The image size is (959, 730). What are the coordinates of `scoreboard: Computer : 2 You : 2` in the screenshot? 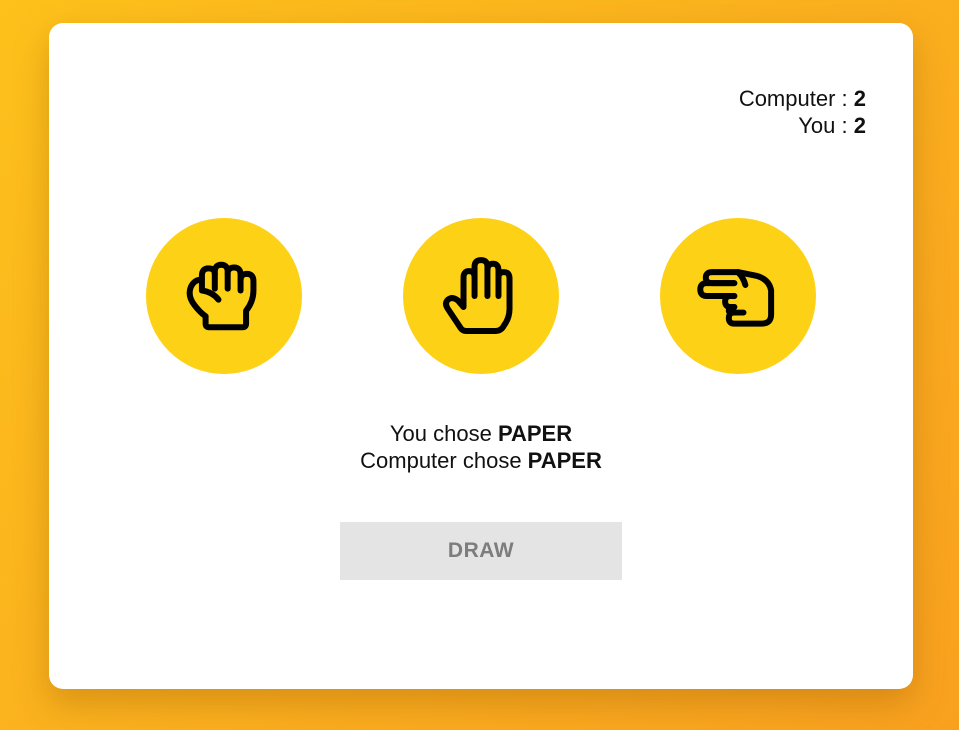 It's located at (802, 112).